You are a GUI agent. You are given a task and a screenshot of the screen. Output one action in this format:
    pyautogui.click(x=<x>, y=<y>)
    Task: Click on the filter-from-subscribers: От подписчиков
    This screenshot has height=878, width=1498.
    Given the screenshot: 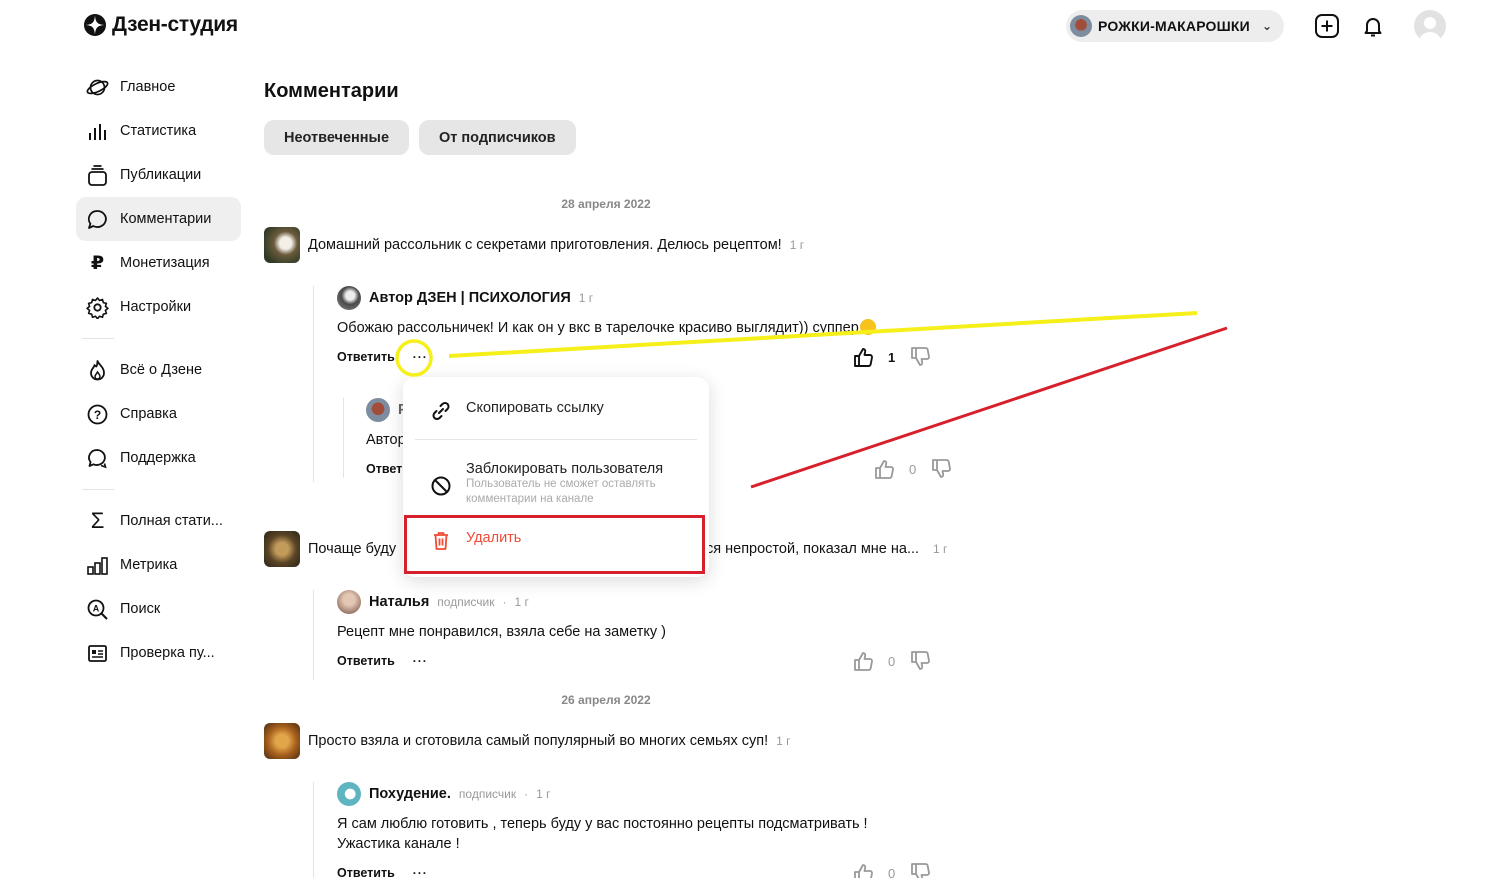 What is the action you would take?
    pyautogui.click(x=497, y=137)
    